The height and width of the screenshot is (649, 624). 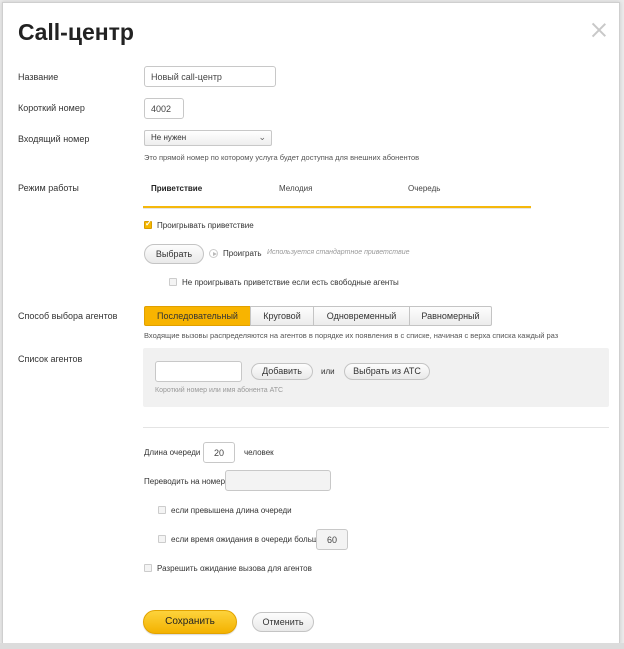 I want to click on cancel-button: Отменить, so click(x=283, y=622).